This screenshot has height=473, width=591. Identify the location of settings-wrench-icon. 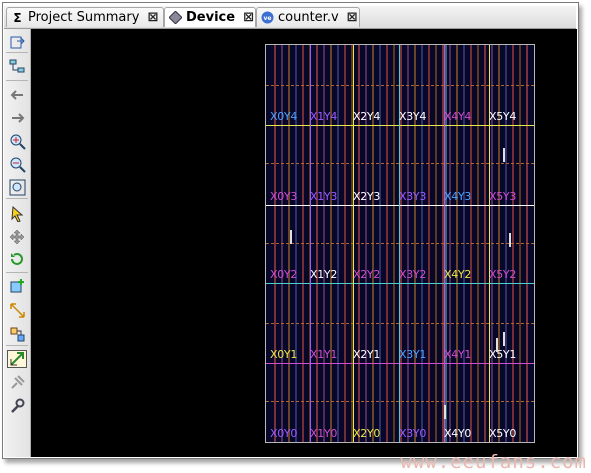
(17, 406).